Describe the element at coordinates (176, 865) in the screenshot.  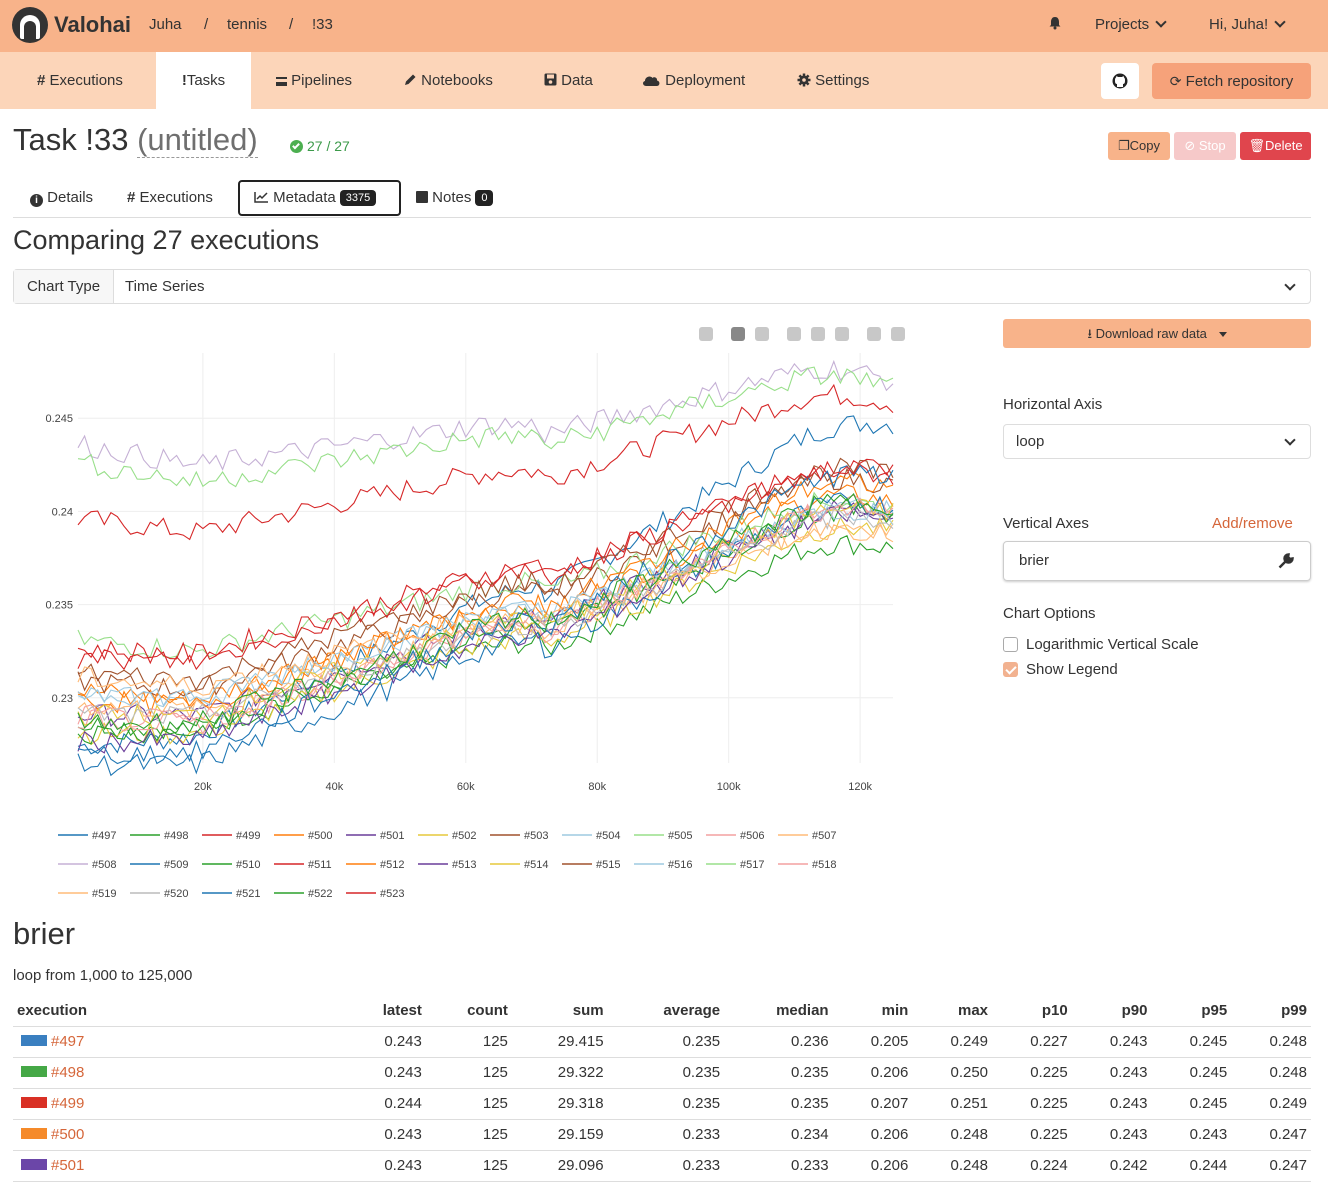
I see `legend-label: #509` at that location.